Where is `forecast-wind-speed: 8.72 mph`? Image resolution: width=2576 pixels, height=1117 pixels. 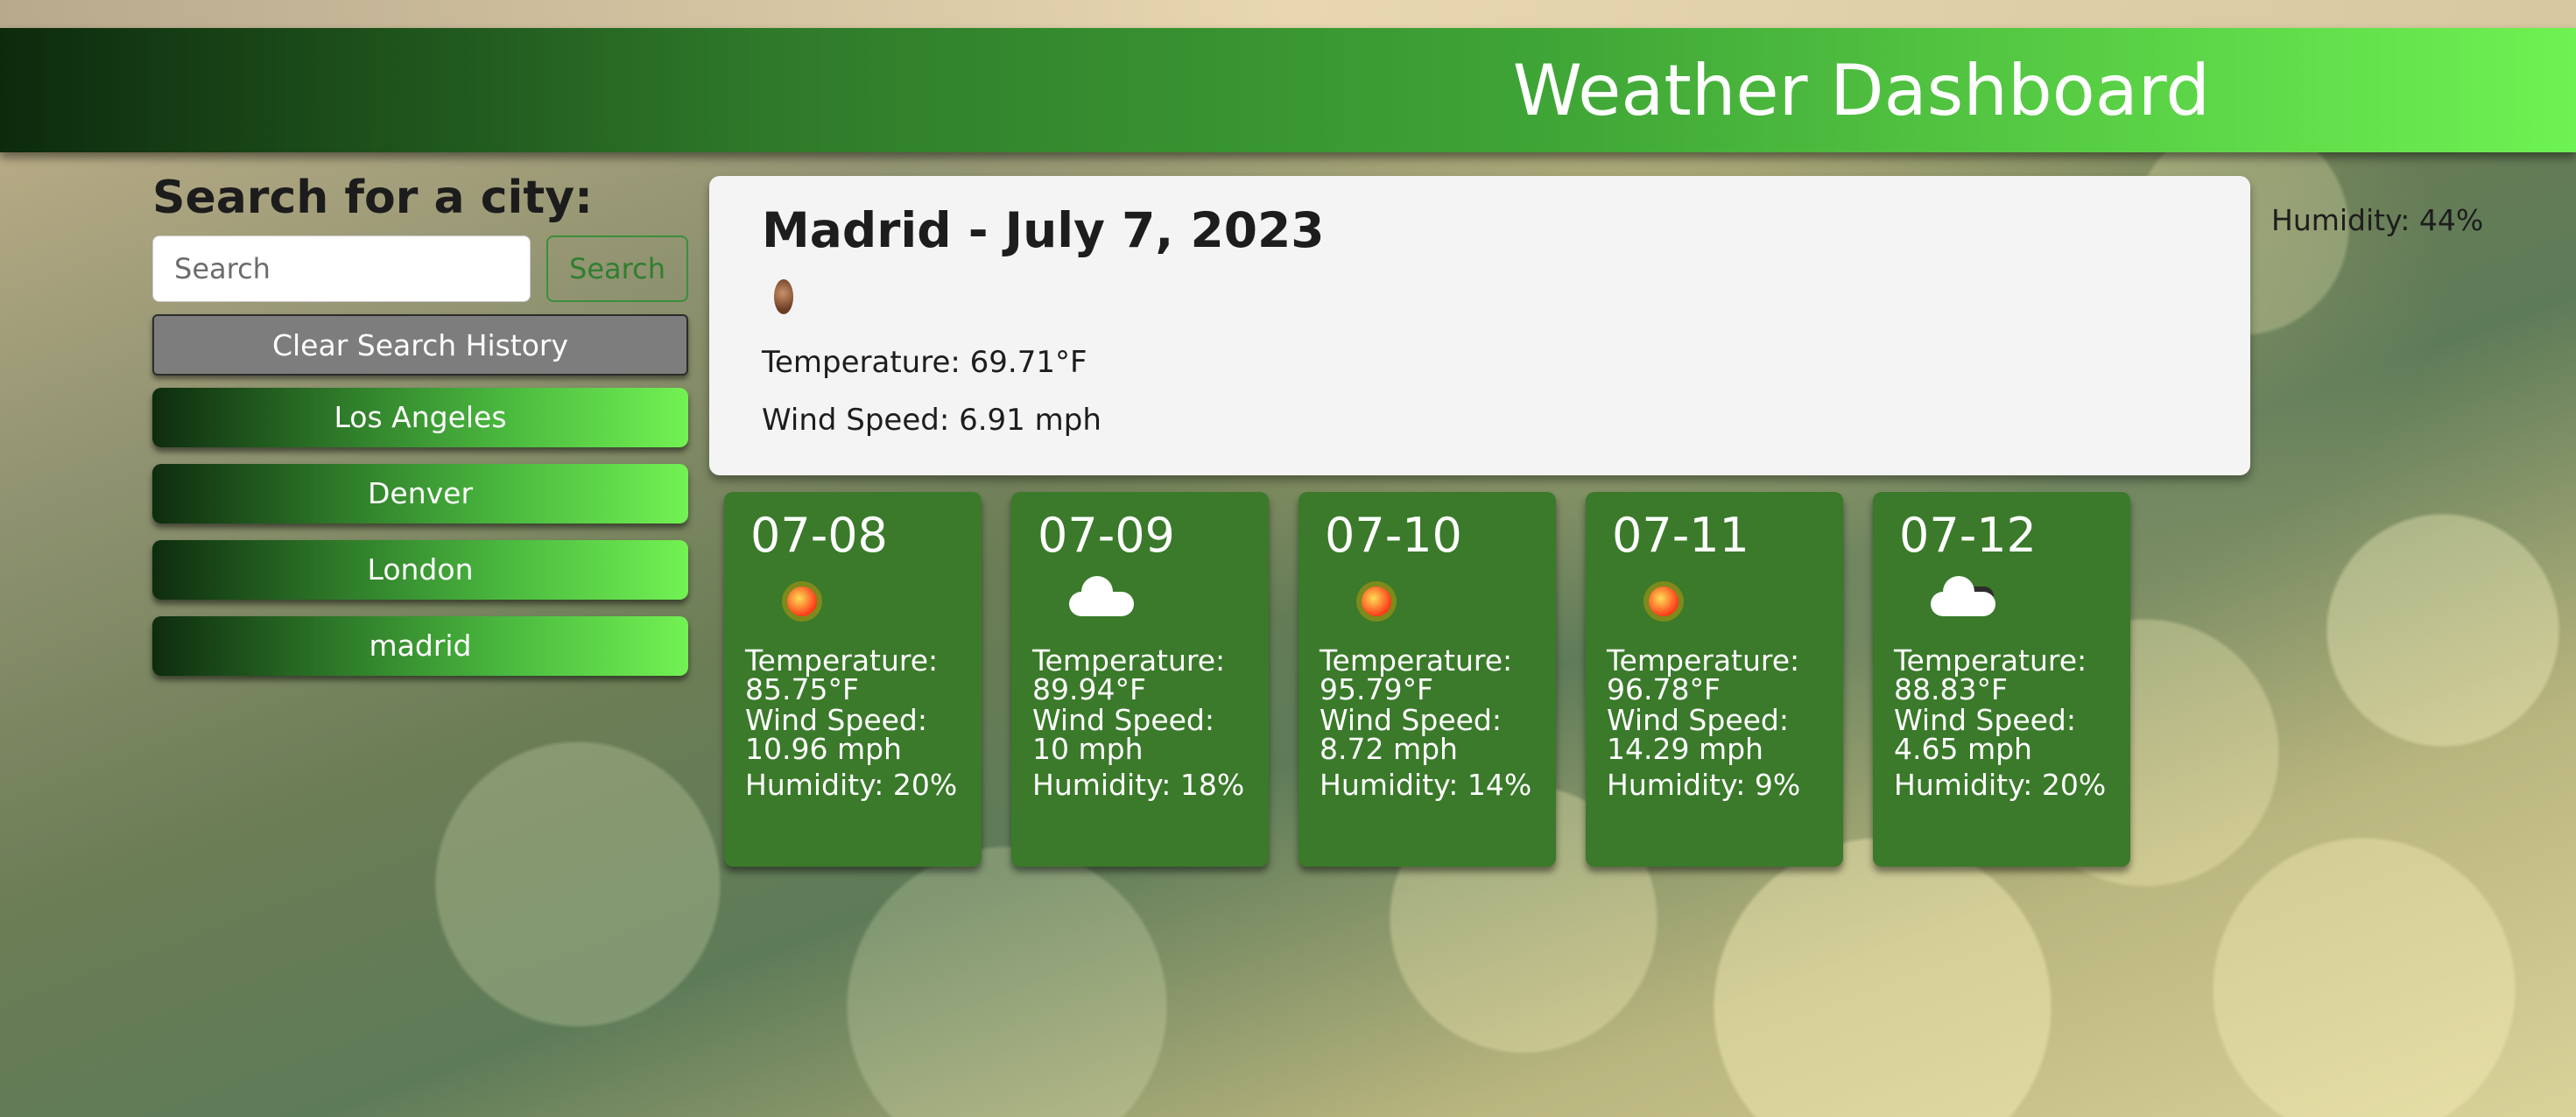 forecast-wind-speed: 8.72 mph is located at coordinates (1389, 749).